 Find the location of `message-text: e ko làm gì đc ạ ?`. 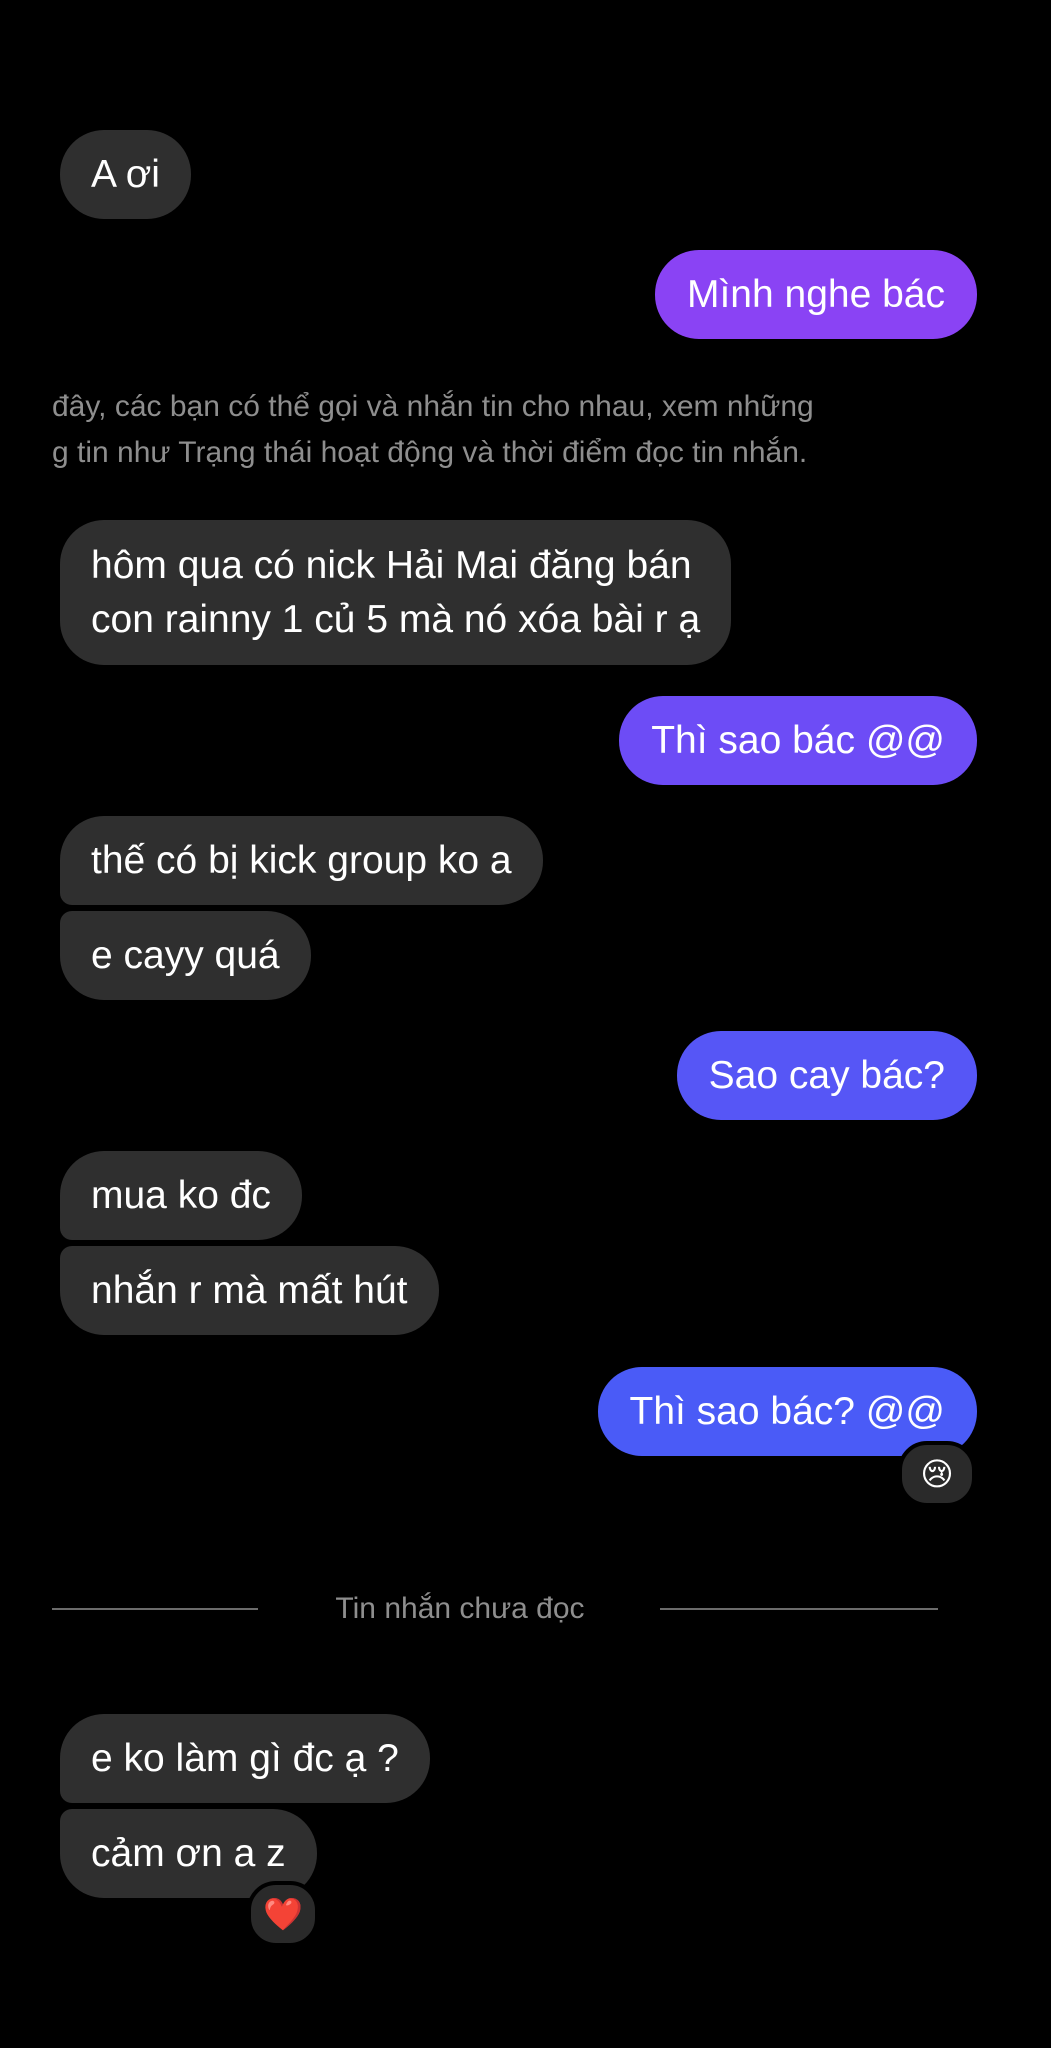

message-text: e ko làm gì đc ạ ? is located at coordinates (245, 1758).